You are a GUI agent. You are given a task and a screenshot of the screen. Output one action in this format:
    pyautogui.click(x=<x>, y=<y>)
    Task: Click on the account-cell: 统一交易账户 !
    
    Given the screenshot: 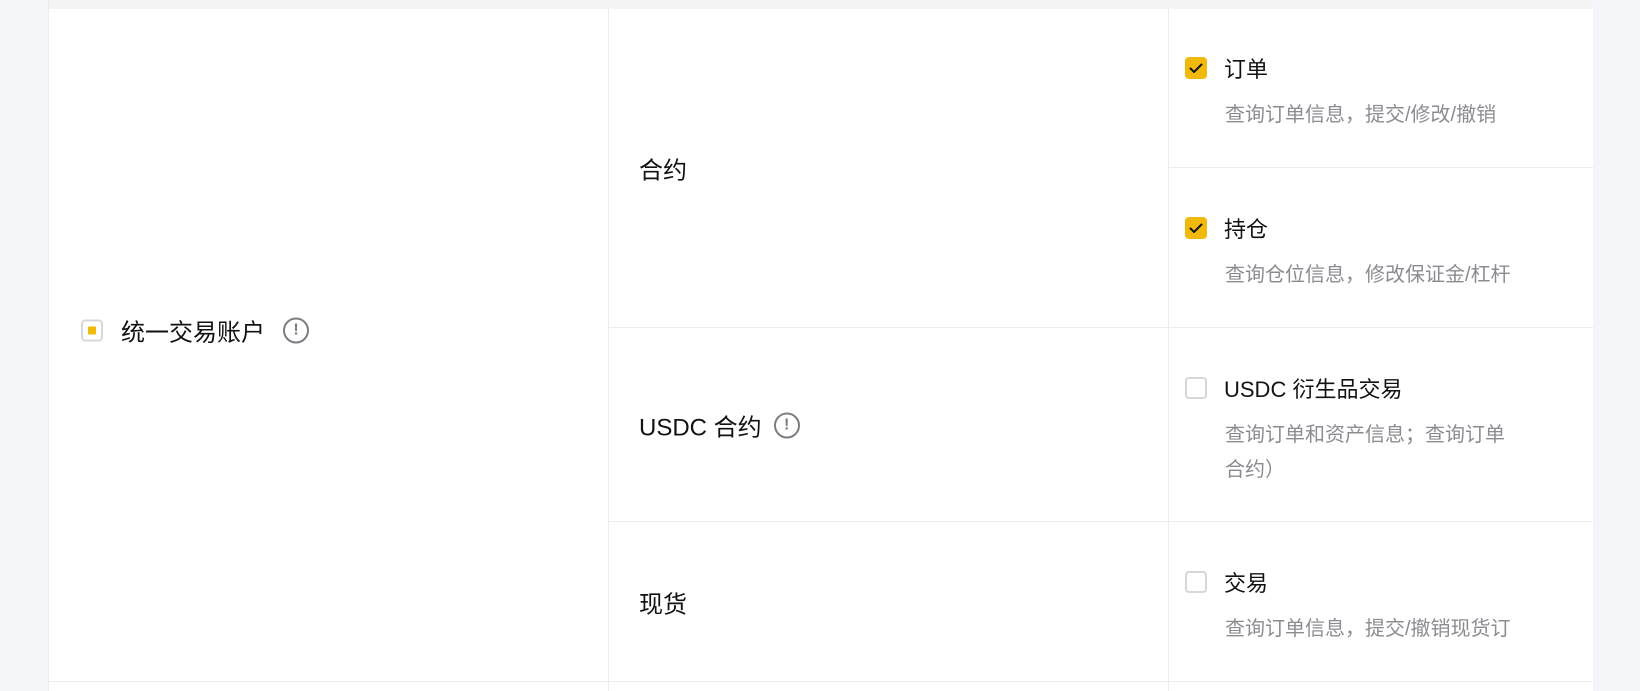 What is the action you would take?
    pyautogui.click(x=195, y=330)
    